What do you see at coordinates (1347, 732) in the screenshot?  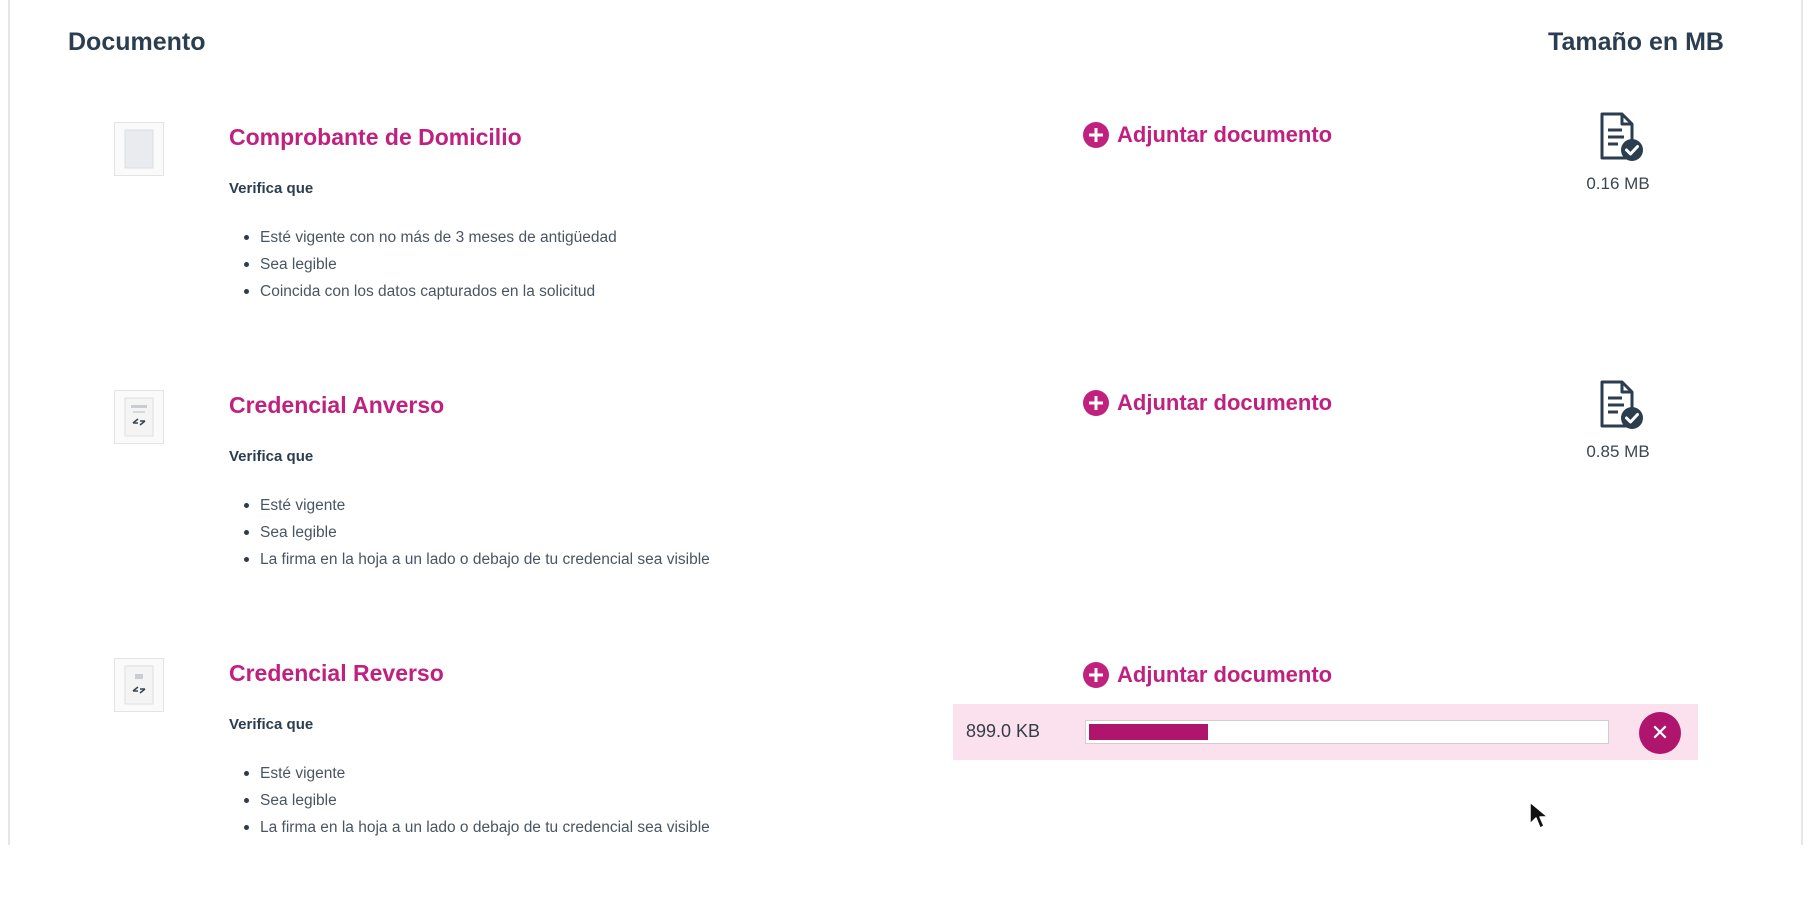 I see `upload-progress-bar` at bounding box center [1347, 732].